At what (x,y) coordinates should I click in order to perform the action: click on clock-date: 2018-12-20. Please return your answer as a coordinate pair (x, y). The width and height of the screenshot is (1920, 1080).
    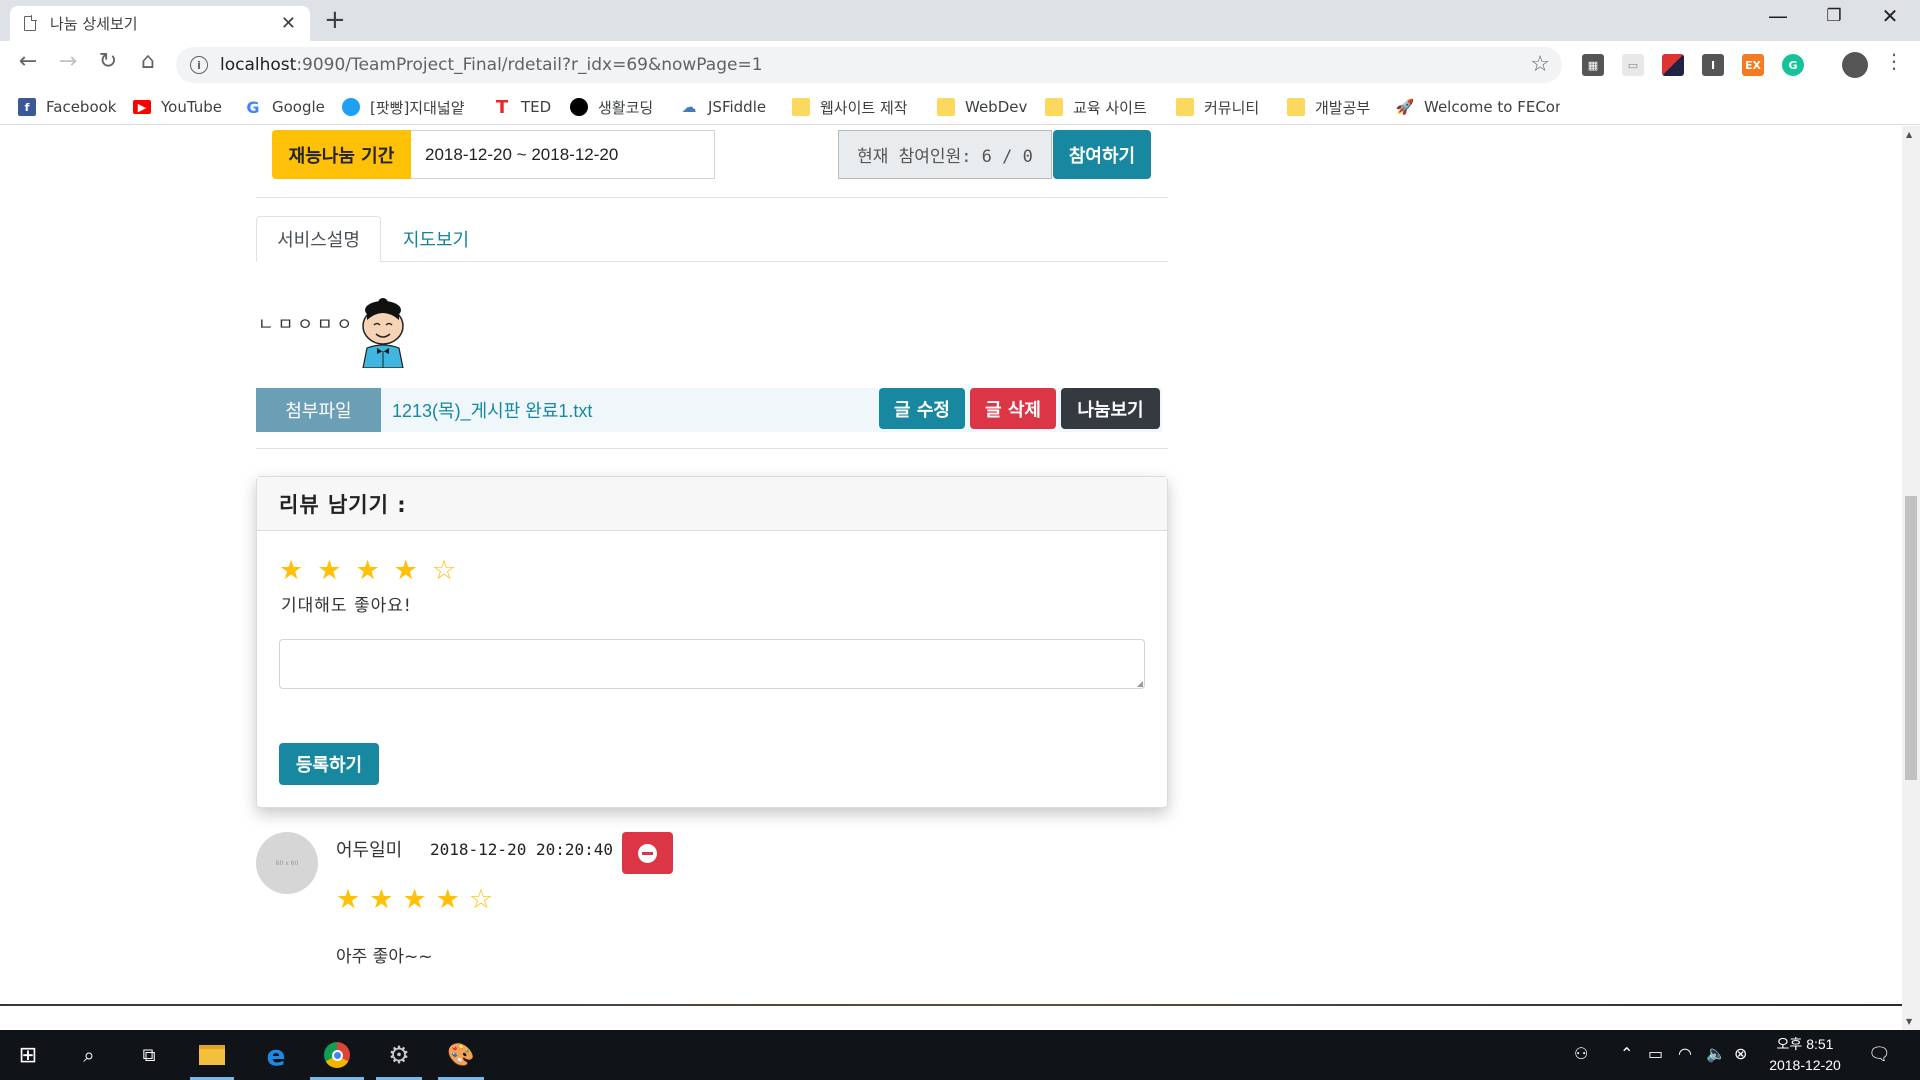
    Looking at the image, I should click on (1805, 1065).